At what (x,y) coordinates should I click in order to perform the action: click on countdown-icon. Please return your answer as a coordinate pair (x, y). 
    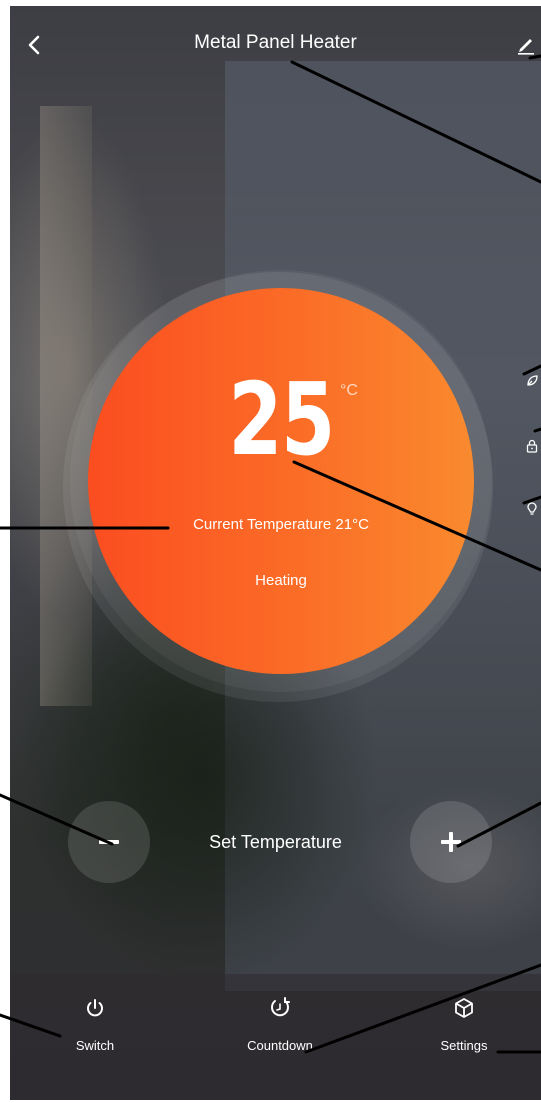
    Looking at the image, I should click on (280, 1007).